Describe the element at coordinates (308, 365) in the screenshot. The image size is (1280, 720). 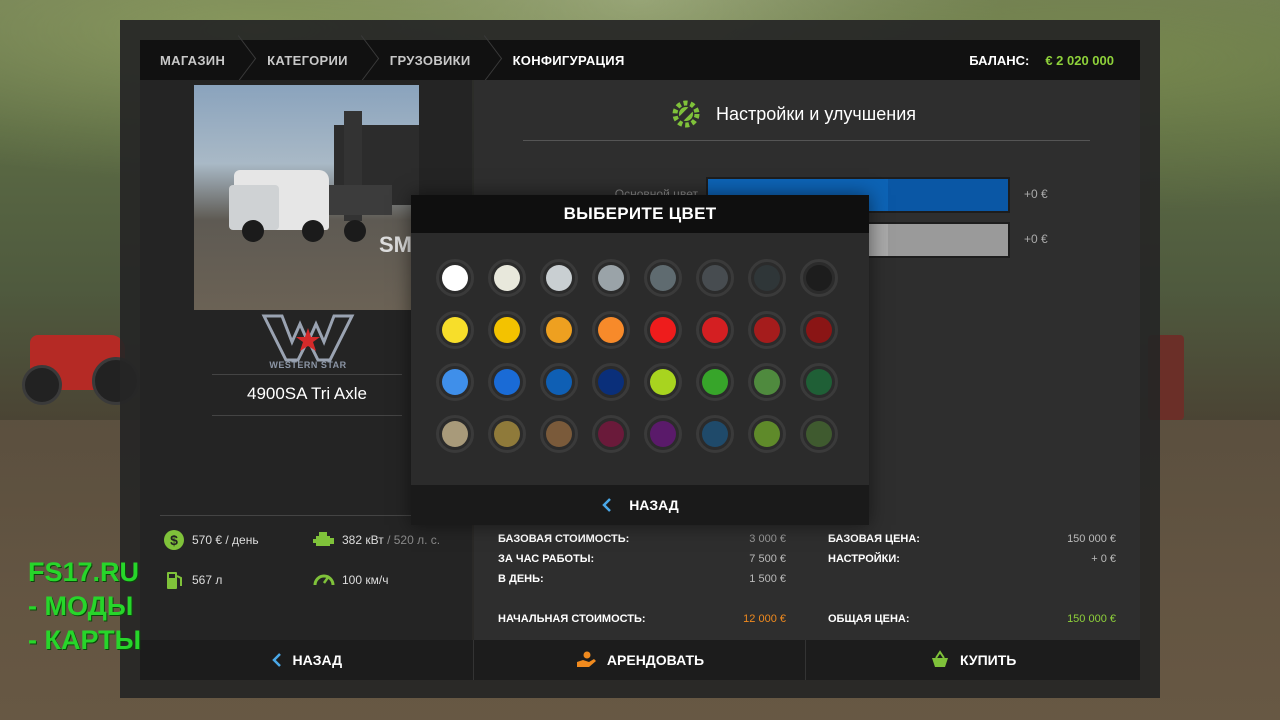
I see `brand-name: WESTERN STAR` at that location.